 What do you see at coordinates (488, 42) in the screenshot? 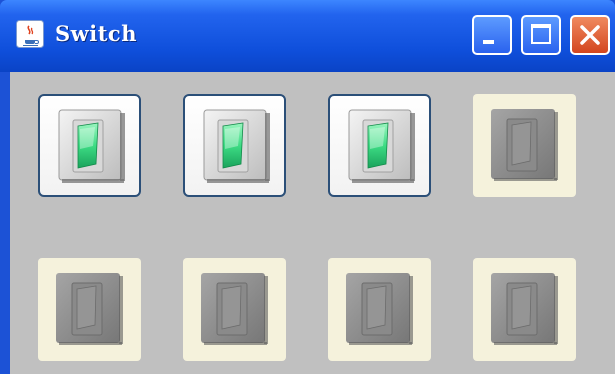
I see `minimize-icon` at bounding box center [488, 42].